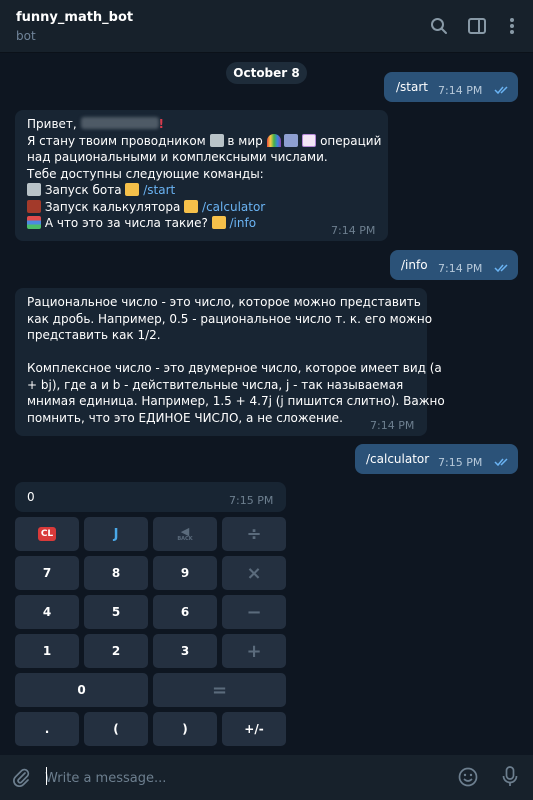  I want to click on add-button: +, so click(254, 651).